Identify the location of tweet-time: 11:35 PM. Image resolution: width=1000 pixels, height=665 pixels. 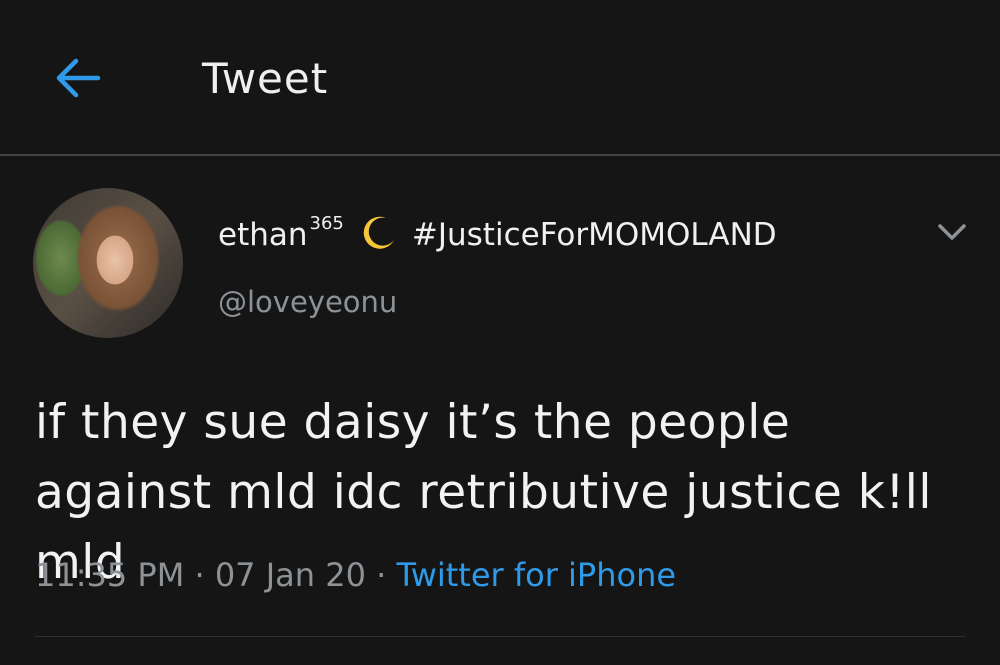
(110, 575).